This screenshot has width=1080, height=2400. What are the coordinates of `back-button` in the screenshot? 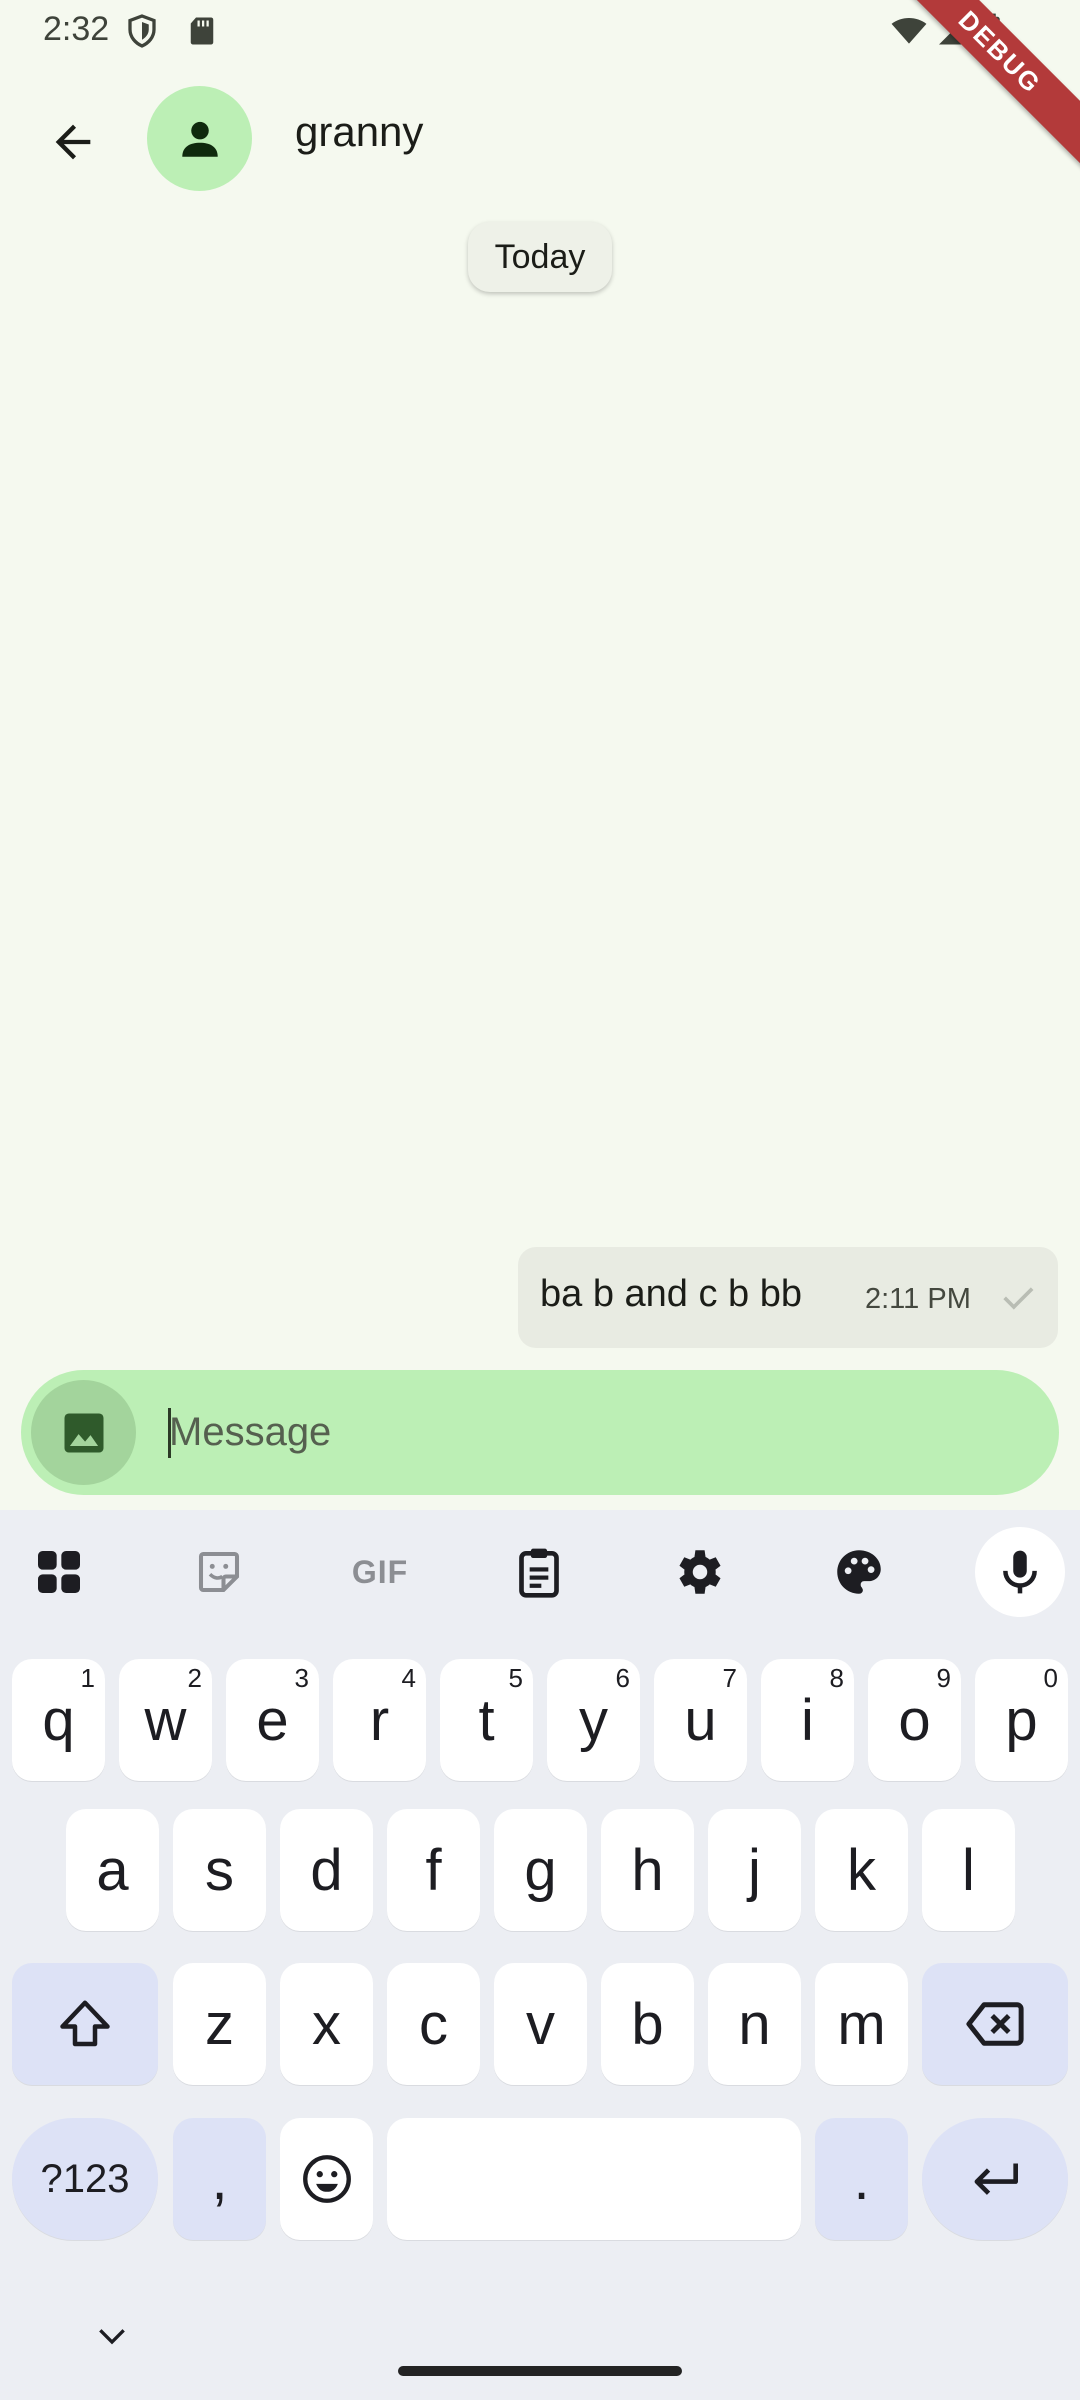 It's located at (73, 142).